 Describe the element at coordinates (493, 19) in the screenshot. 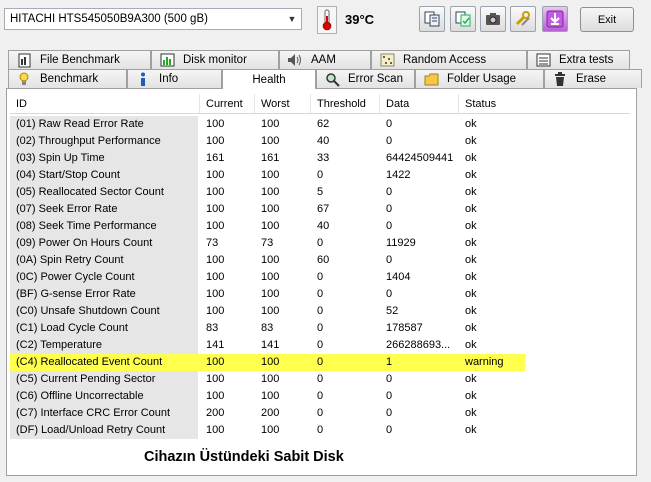

I see `camera-icon` at that location.